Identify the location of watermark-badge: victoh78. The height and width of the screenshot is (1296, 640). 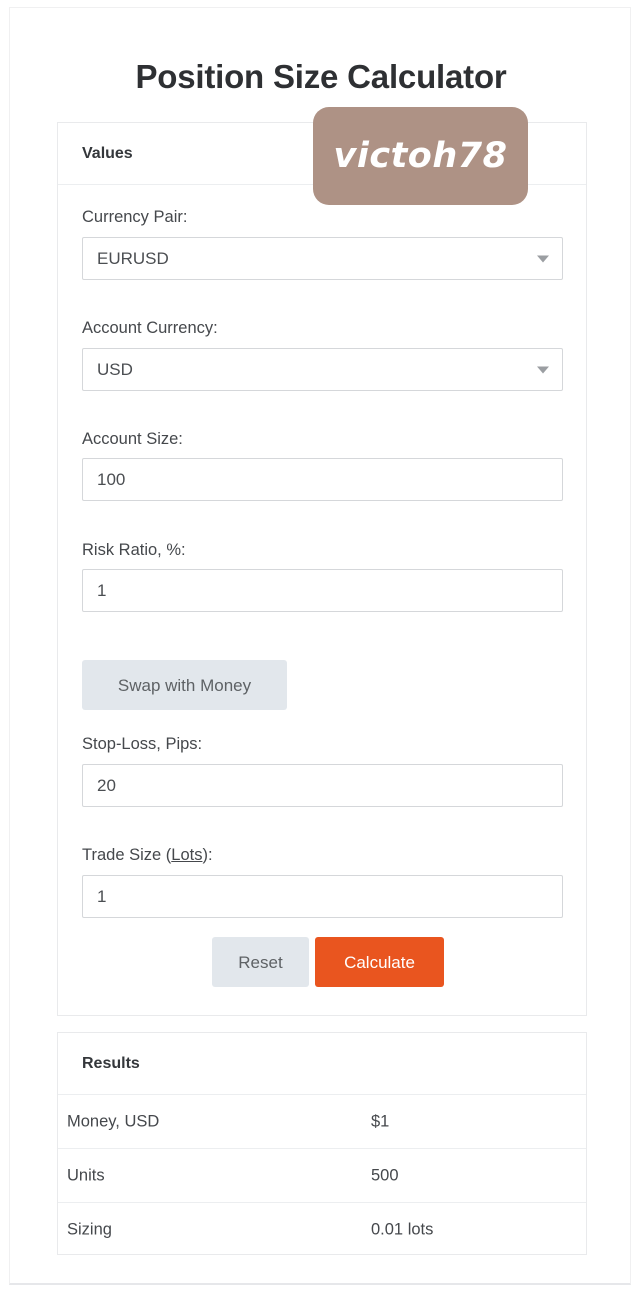
(420, 156).